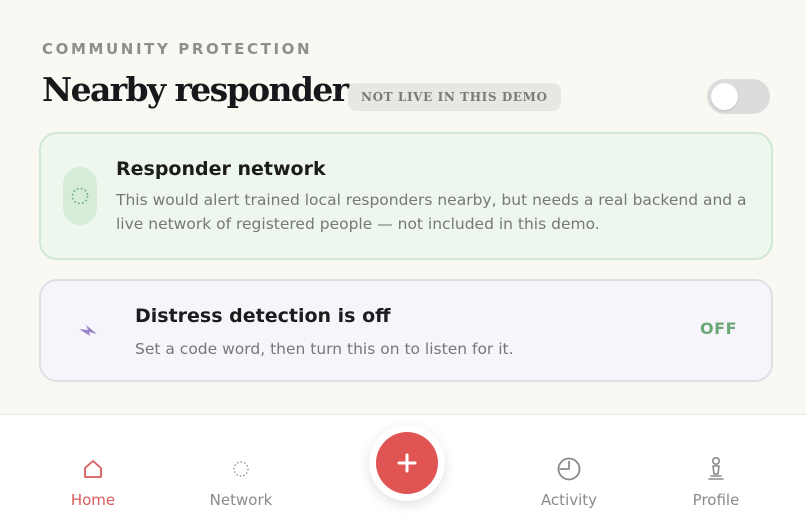 This screenshot has height=523, width=806. Describe the element at coordinates (263, 316) in the screenshot. I see `distress-card-title: Distress detection is off` at that location.